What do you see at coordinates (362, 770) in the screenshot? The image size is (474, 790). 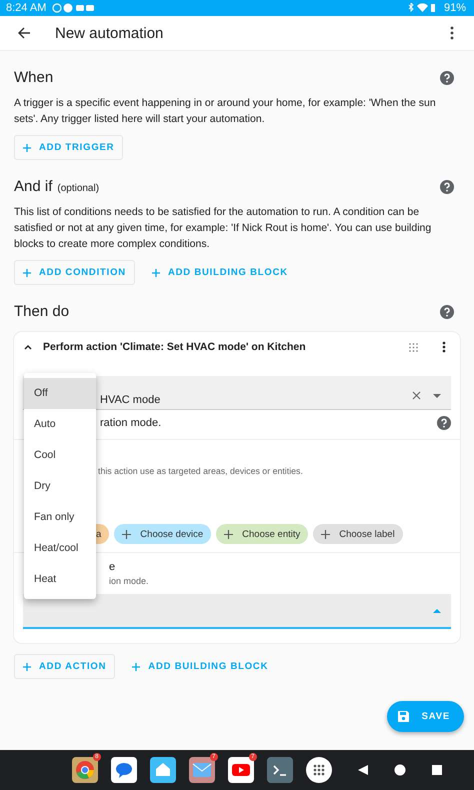 I see `back-icon` at bounding box center [362, 770].